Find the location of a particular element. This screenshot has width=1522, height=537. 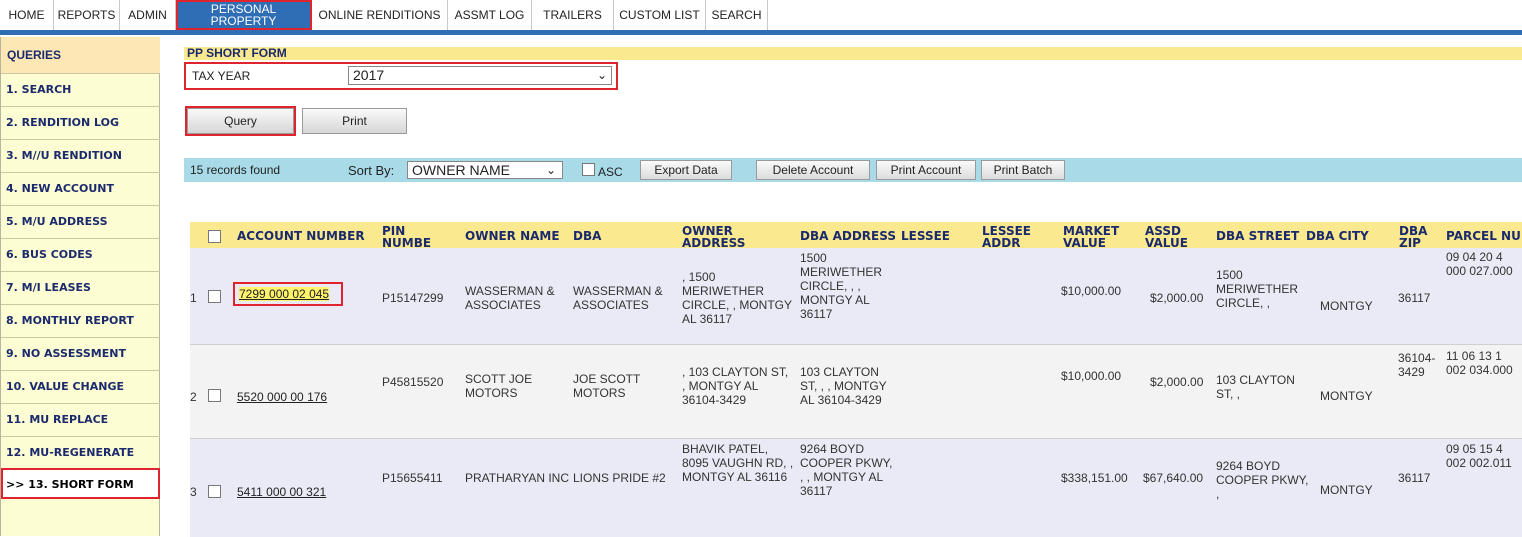

dba-cell: WASSERMAN & ASSOCIATES is located at coordinates (618, 298).